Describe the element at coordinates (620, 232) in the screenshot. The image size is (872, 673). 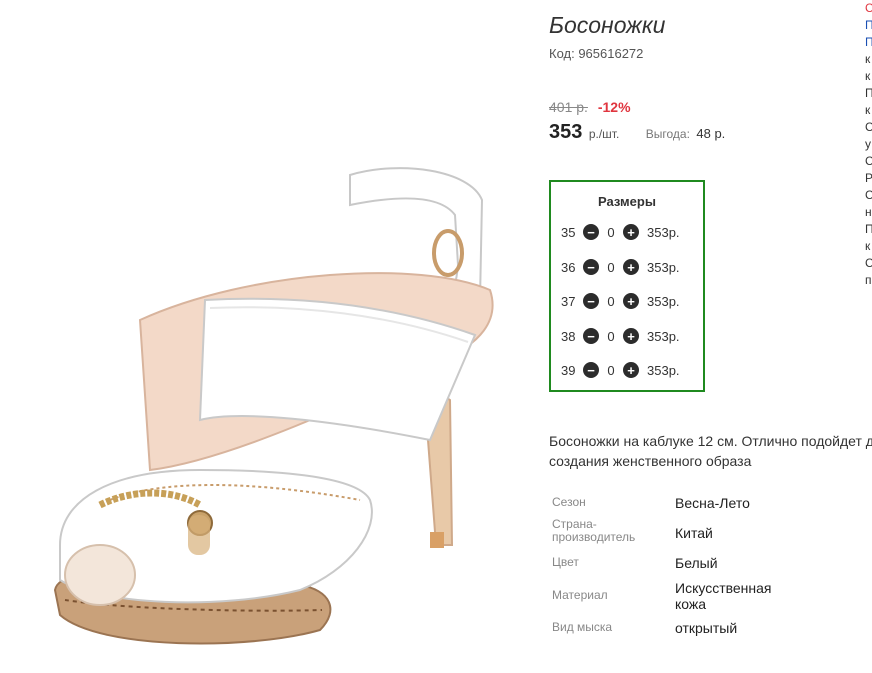
I see `size-row-35: 35 − 0 + 353р.` at that location.